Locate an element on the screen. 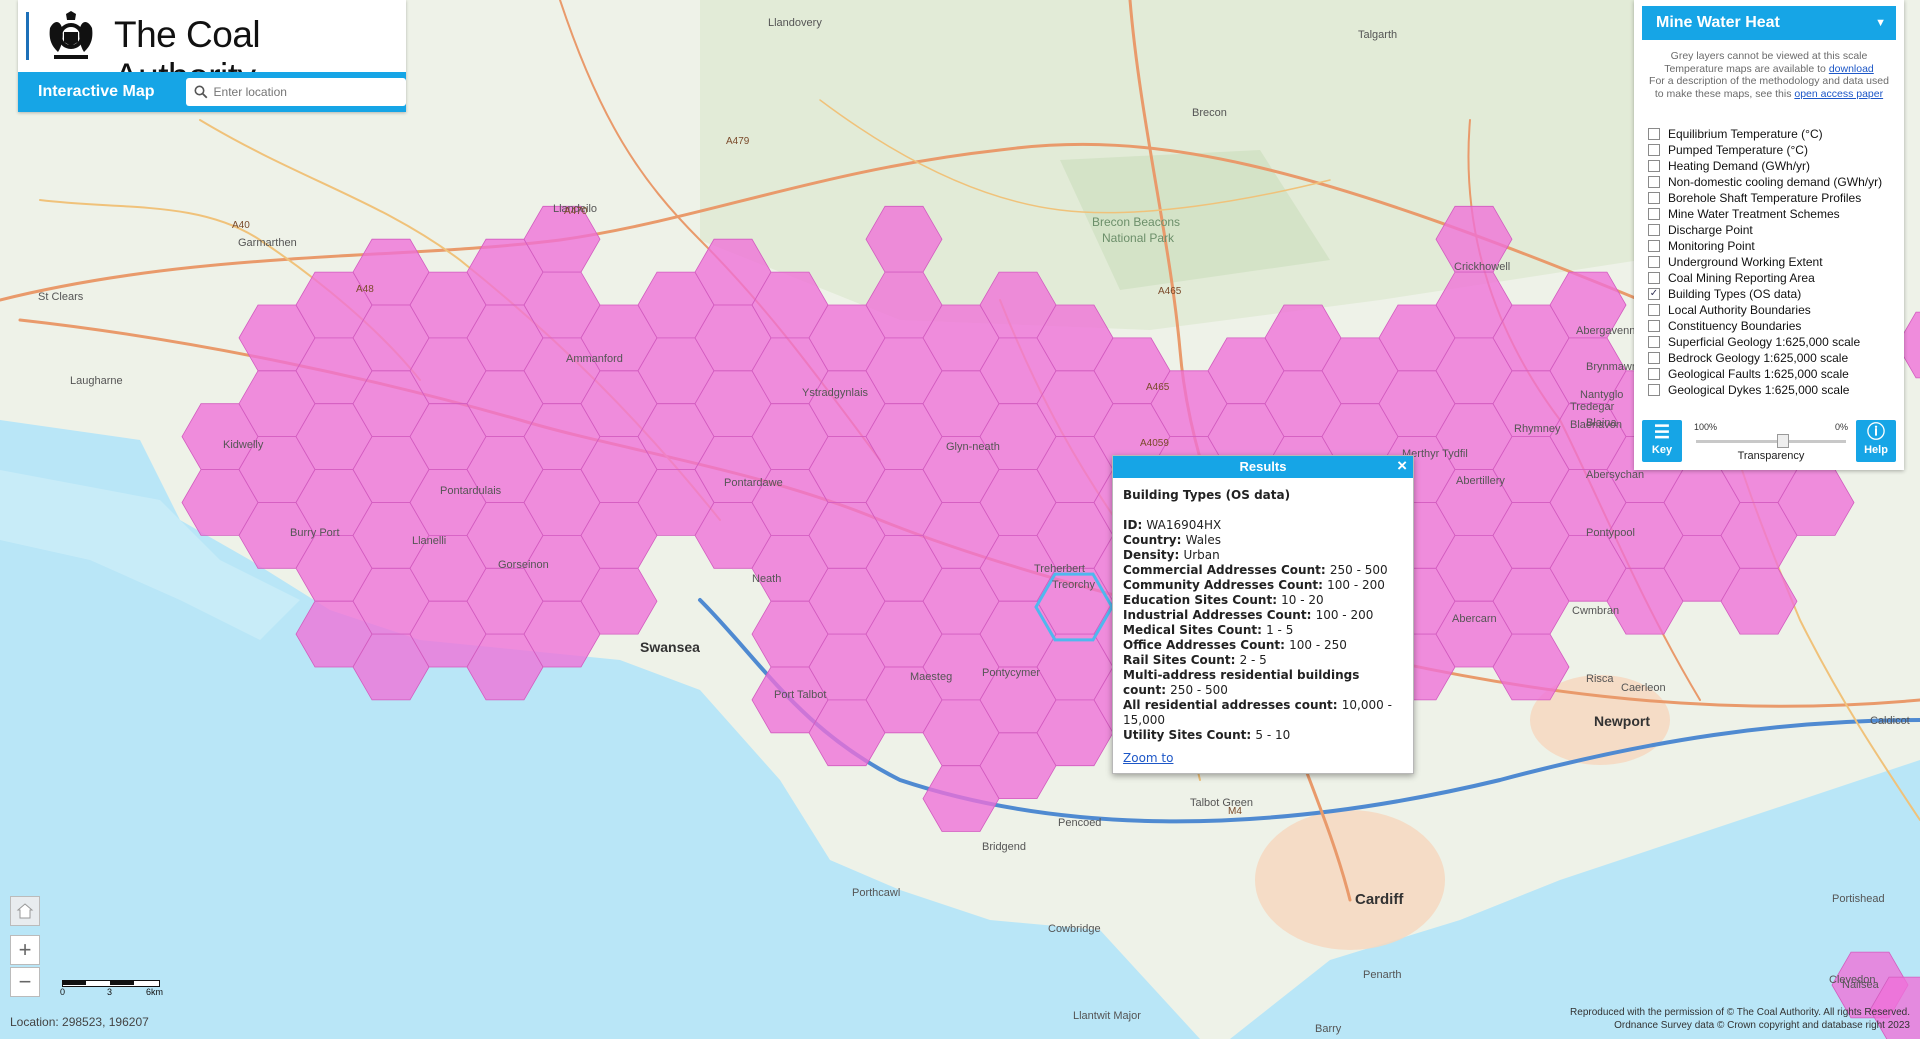  popup-field-value: 250 - 500 is located at coordinates (1199, 690).